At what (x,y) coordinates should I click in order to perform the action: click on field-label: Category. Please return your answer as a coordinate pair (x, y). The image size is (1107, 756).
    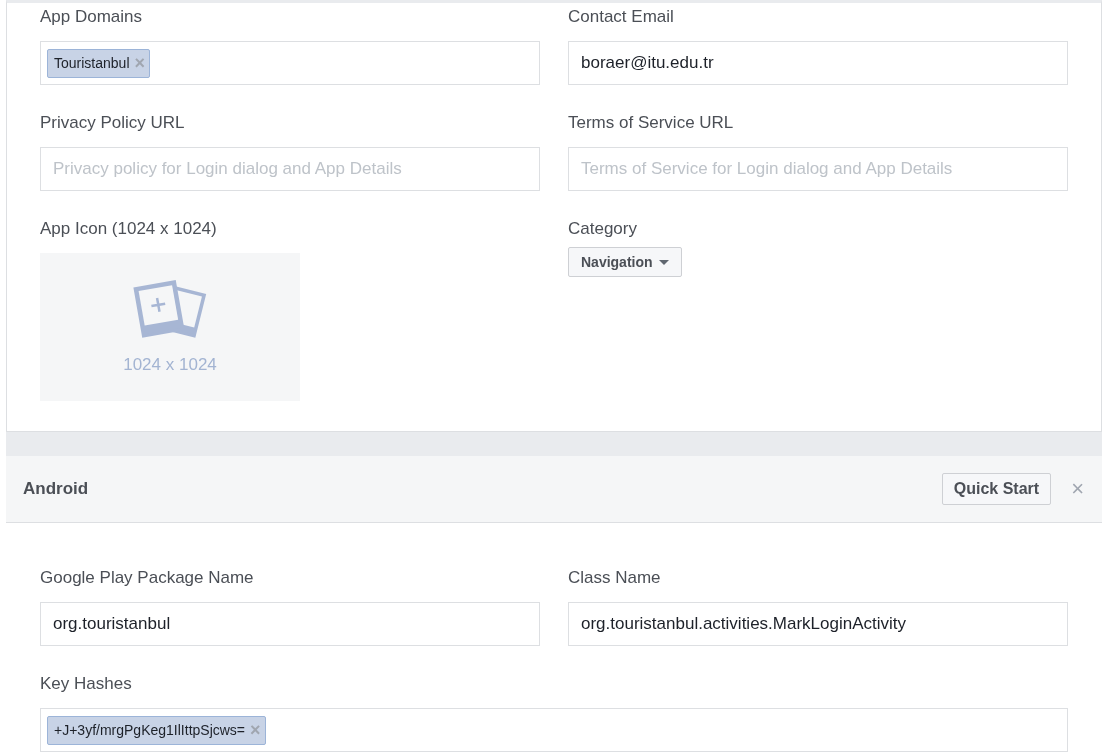
    Looking at the image, I should click on (603, 229).